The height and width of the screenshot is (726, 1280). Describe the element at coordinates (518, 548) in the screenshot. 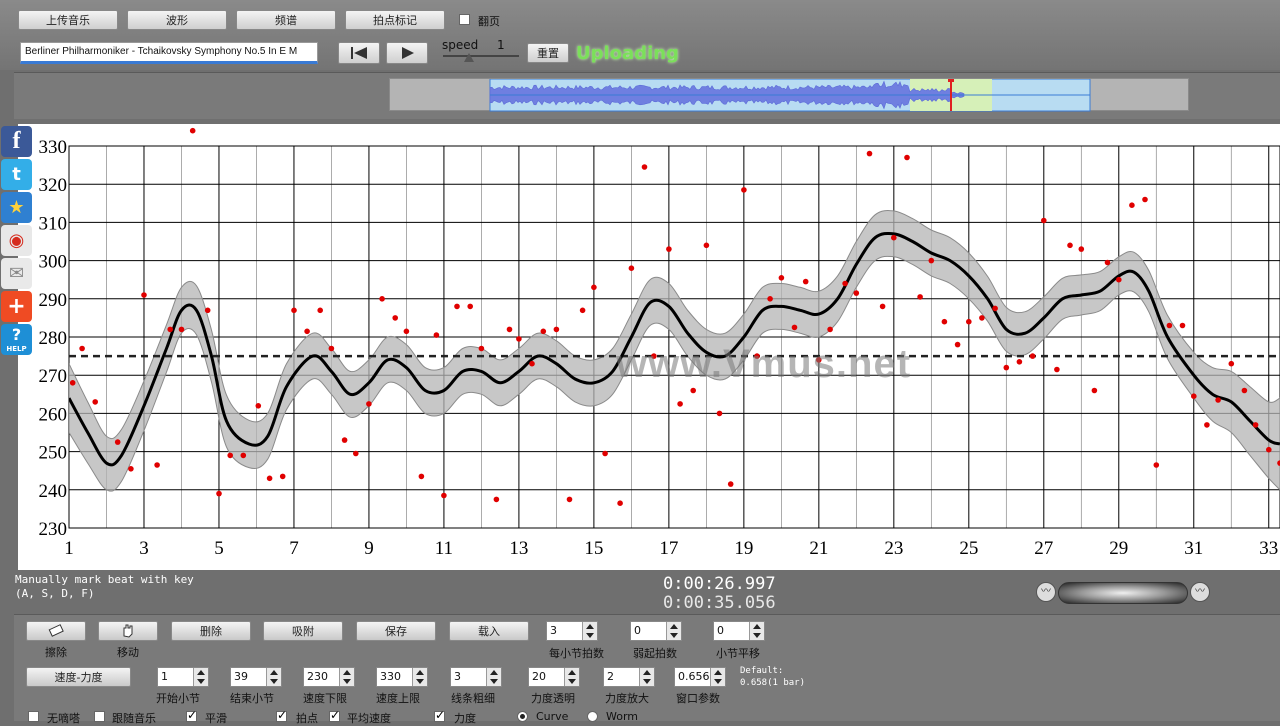

I see `x-tick-label: 13` at that location.